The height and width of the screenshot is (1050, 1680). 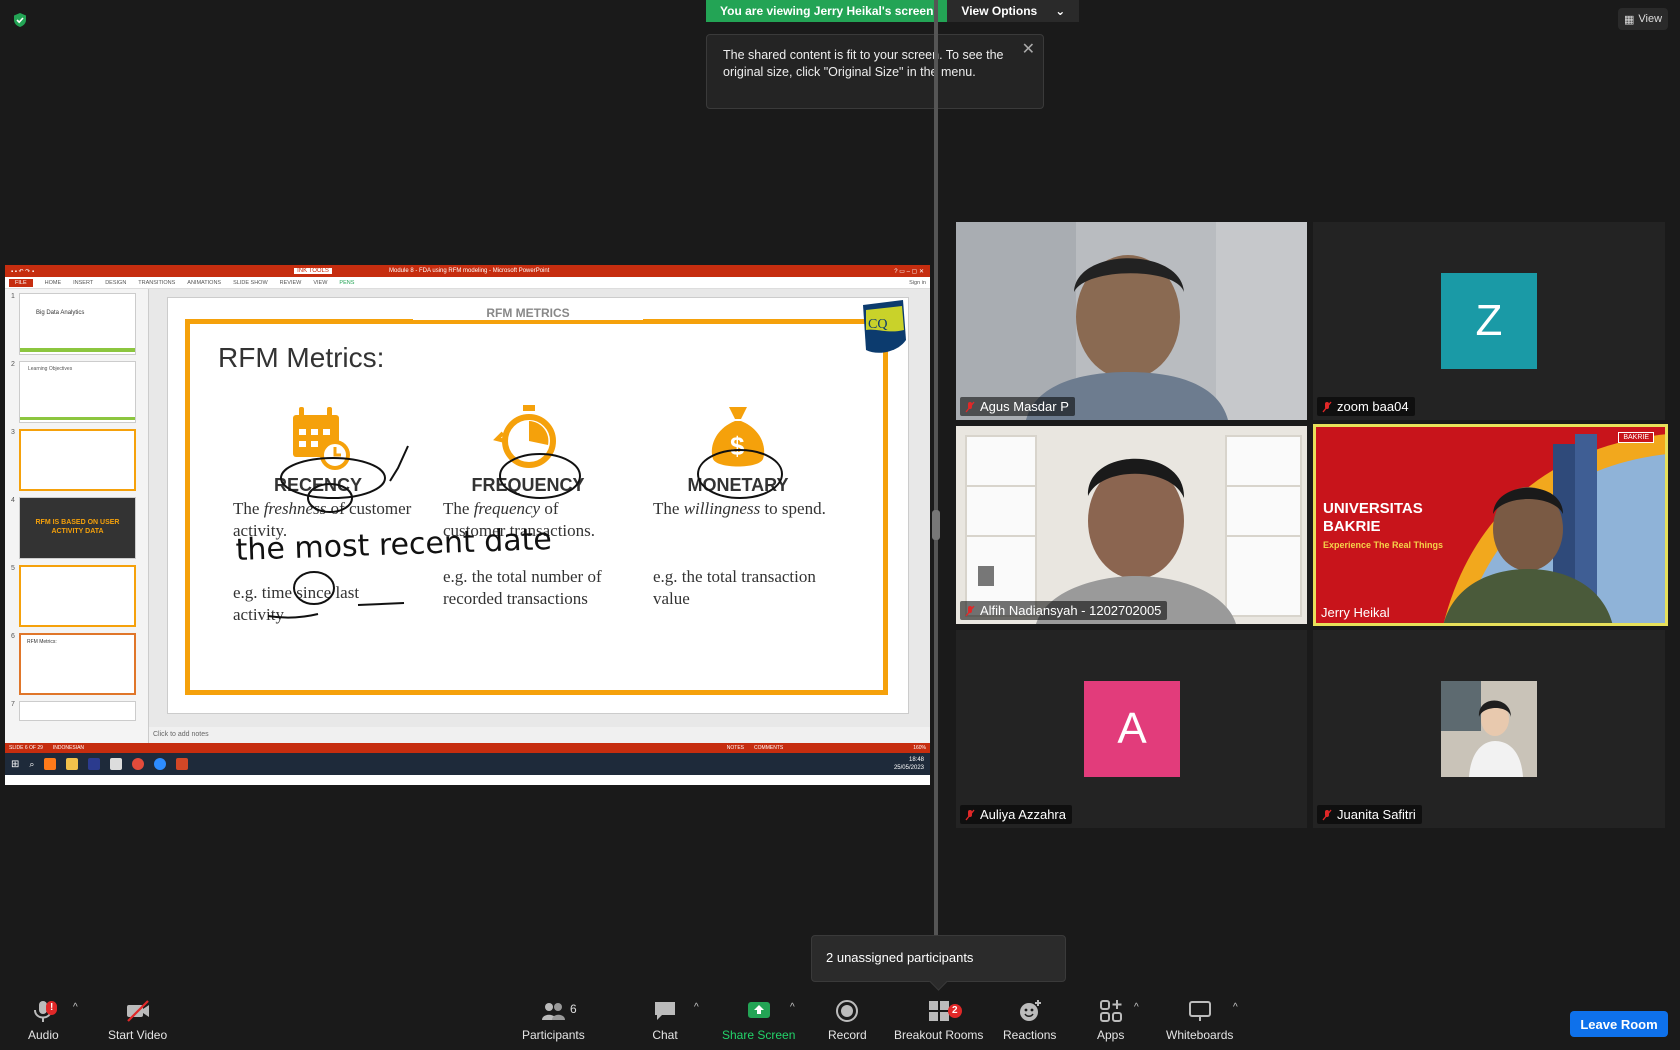 What do you see at coordinates (936, 525) in the screenshot?
I see `divider-drag-handle` at bounding box center [936, 525].